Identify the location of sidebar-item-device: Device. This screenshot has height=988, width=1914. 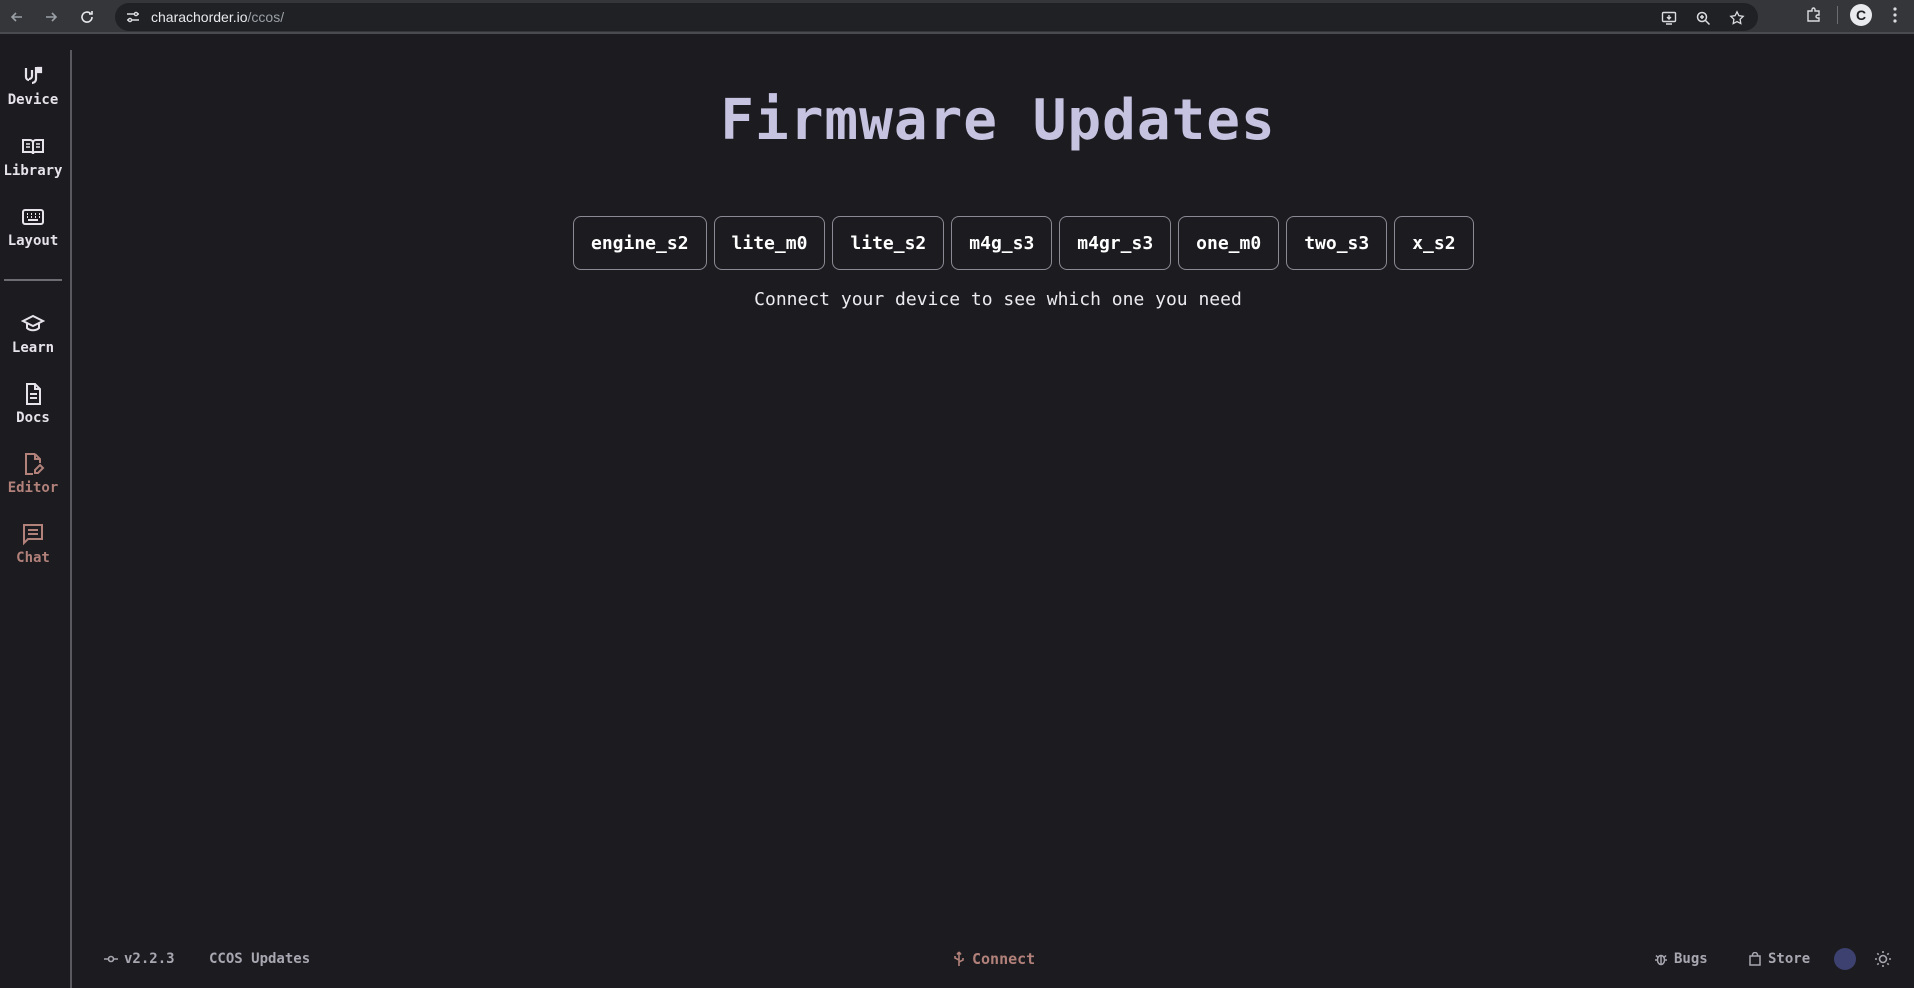
(33, 86).